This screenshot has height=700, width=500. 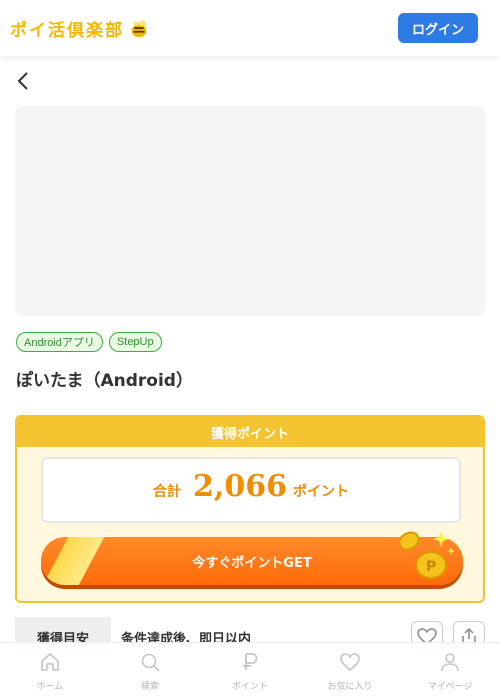 What do you see at coordinates (250, 661) in the screenshot?
I see `point-icon` at bounding box center [250, 661].